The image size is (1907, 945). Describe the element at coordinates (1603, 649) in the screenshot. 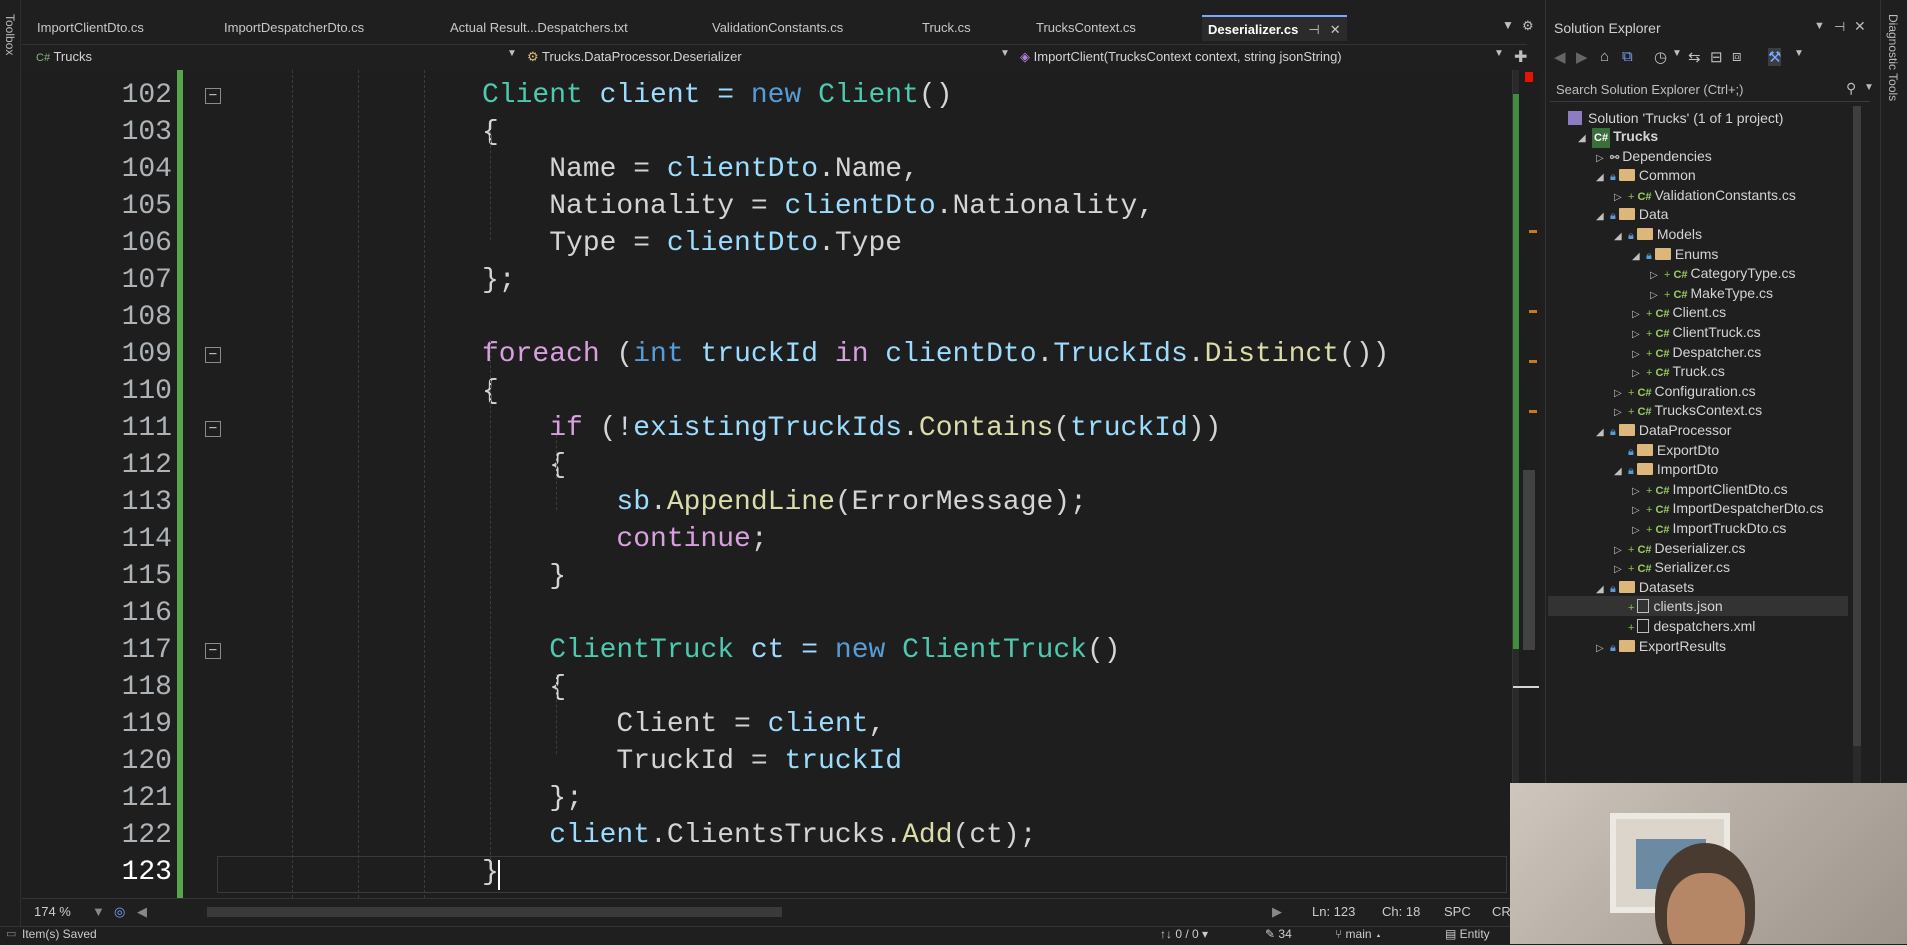

I see `expand-arrow-icon: ▷` at that location.